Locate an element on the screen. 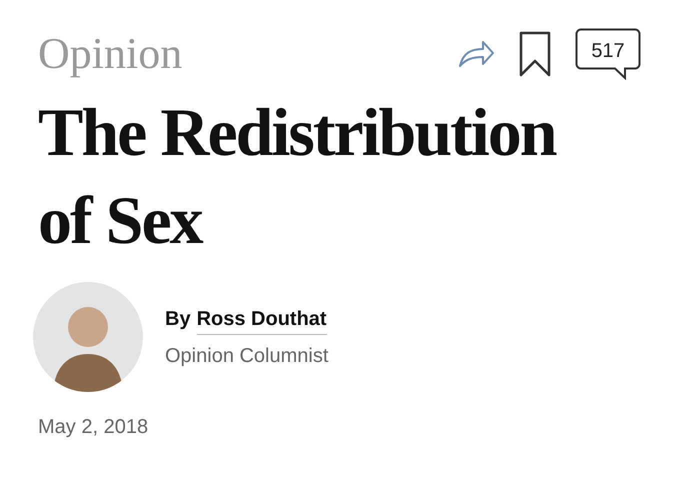 The height and width of the screenshot is (500, 679). author-link: Ross Douthat is located at coordinates (261, 319).